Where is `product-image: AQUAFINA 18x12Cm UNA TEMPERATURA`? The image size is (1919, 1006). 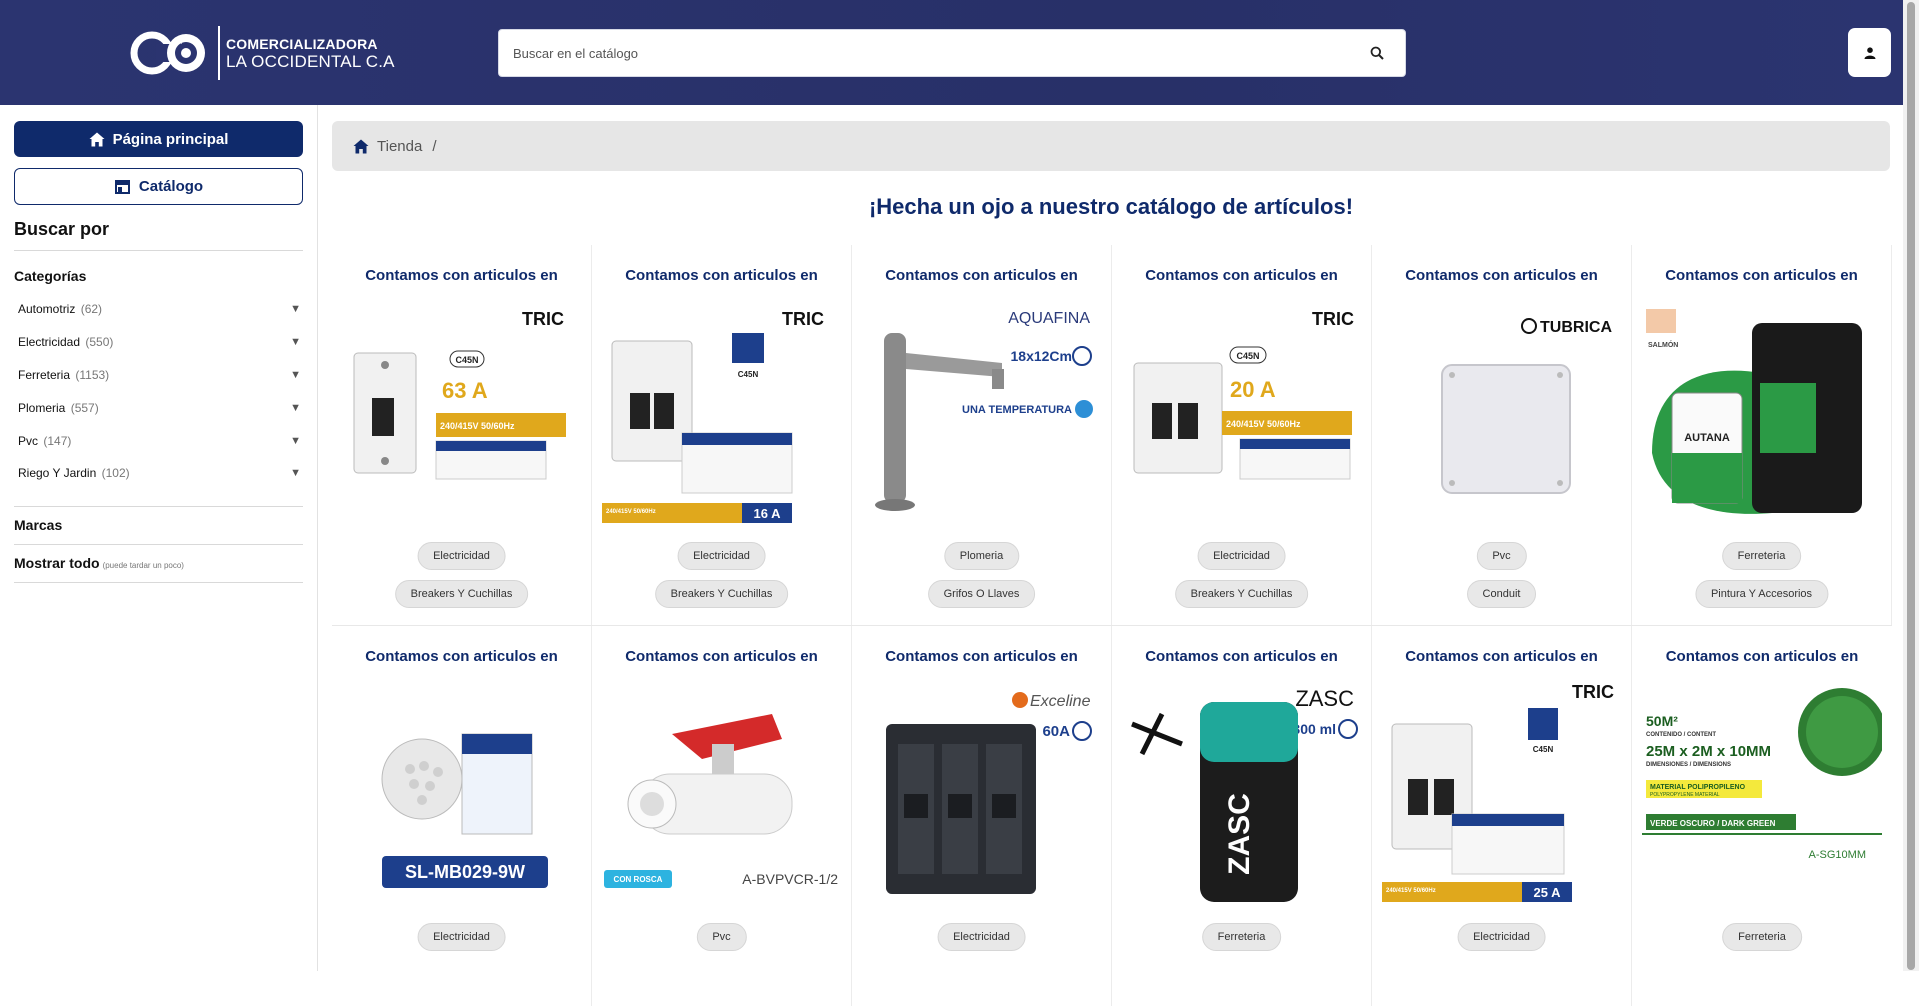
product-image: AQUAFINA 18x12Cm UNA TEMPERATURA is located at coordinates (982, 413).